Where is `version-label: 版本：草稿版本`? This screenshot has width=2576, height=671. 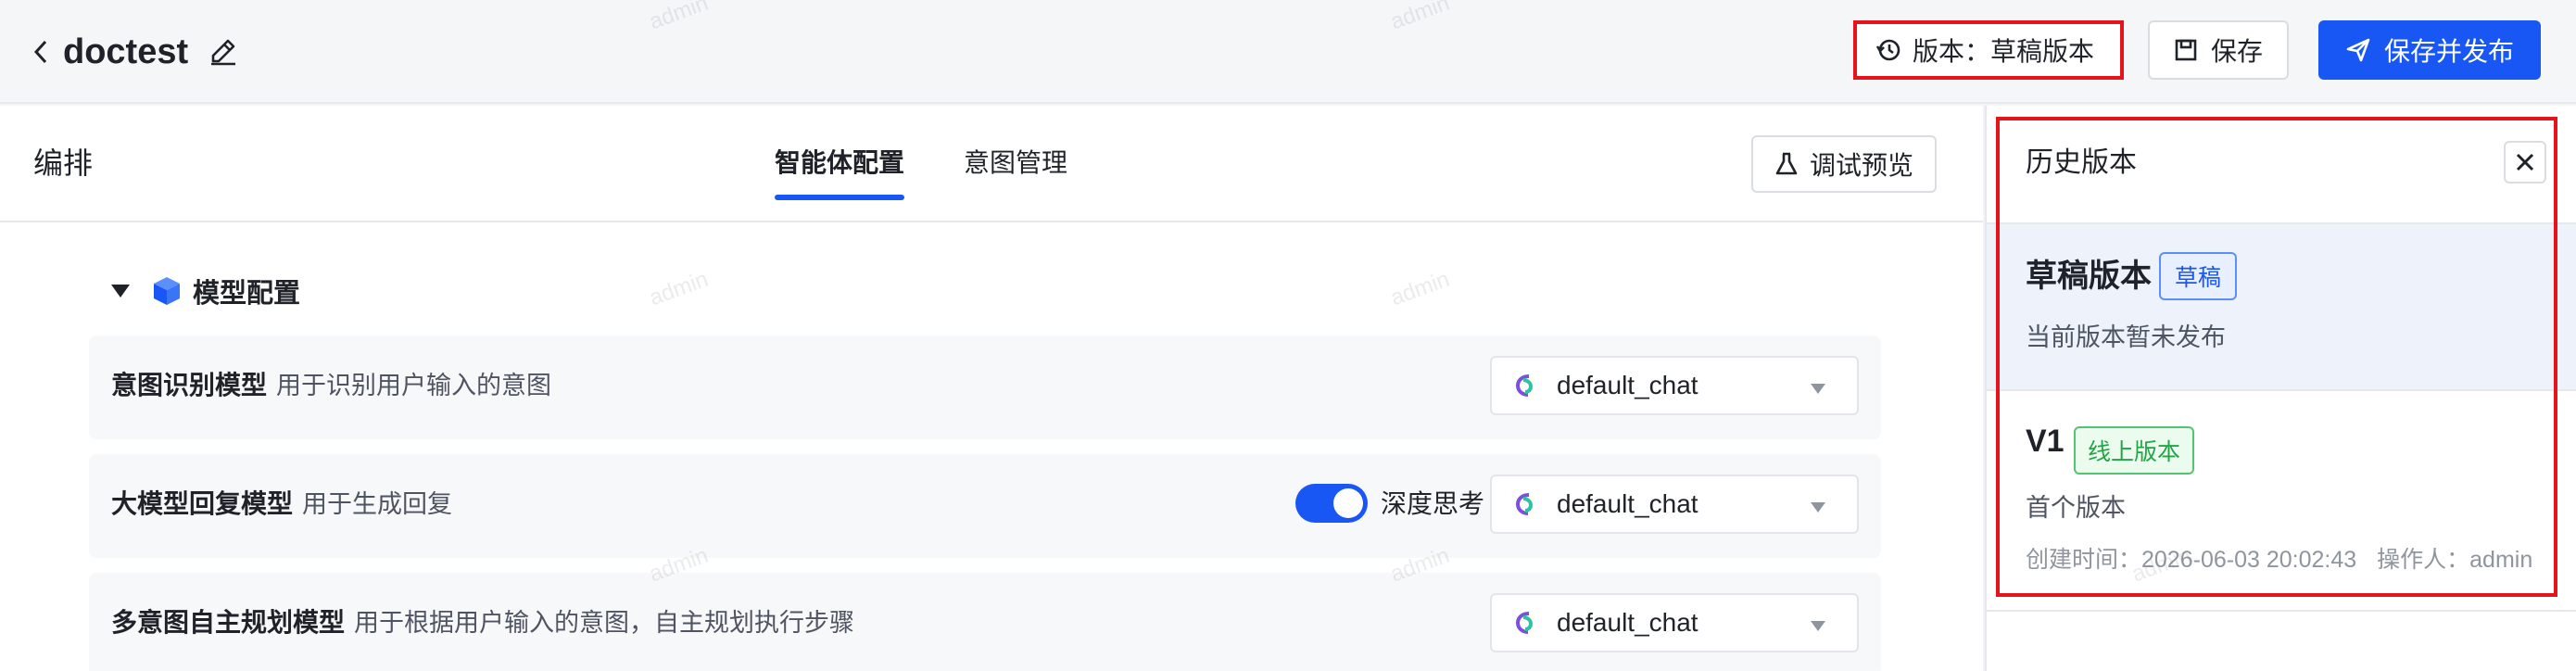
version-label: 版本：草稿版本 is located at coordinates (2004, 51).